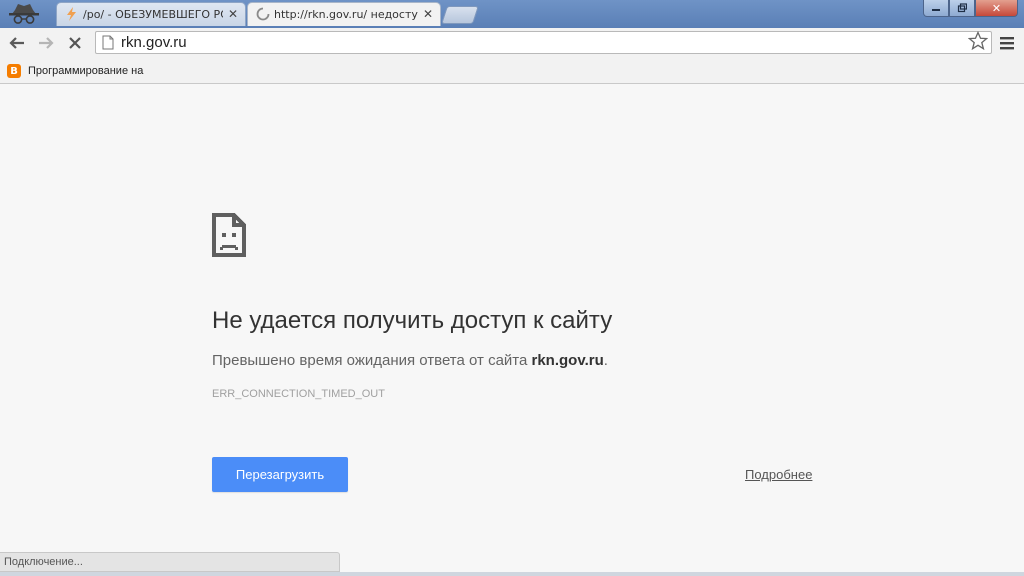  I want to click on bookmark-label: Программирование на, so click(86, 71).